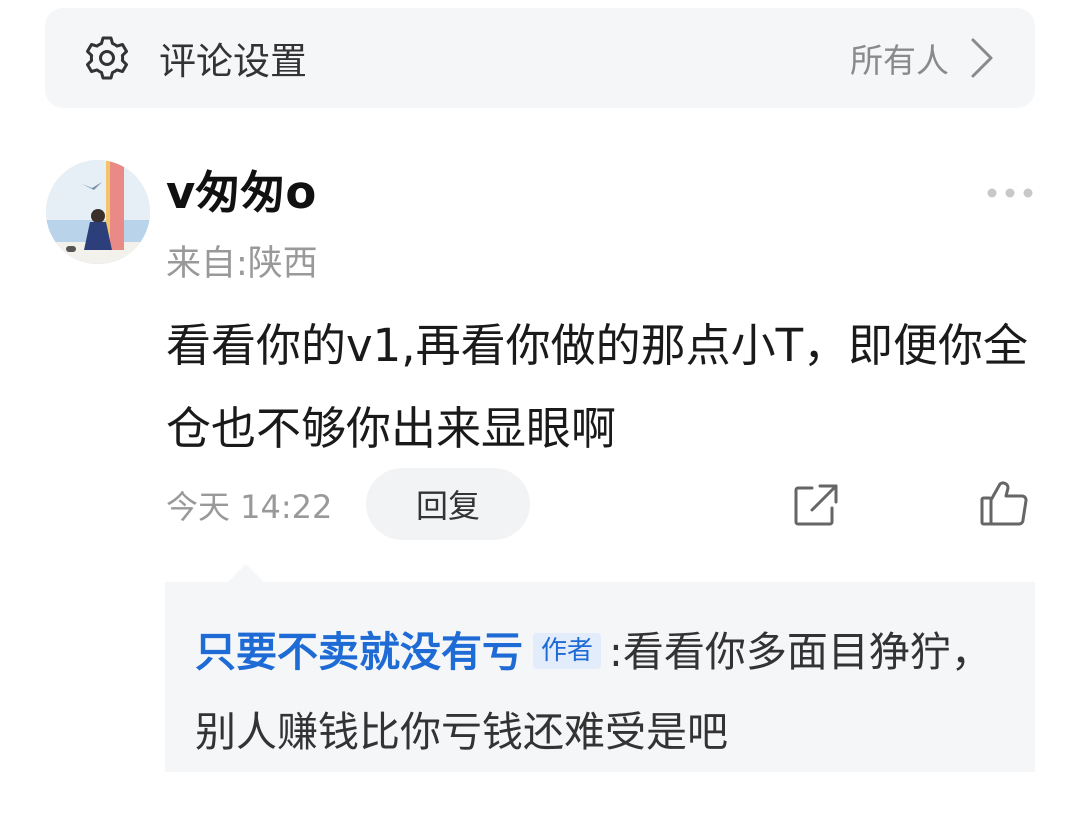 Image resolution: width=1080 pixels, height=819 pixels. Describe the element at coordinates (249, 507) in the screenshot. I see `comment-timestamp: 今天 14:22` at that location.